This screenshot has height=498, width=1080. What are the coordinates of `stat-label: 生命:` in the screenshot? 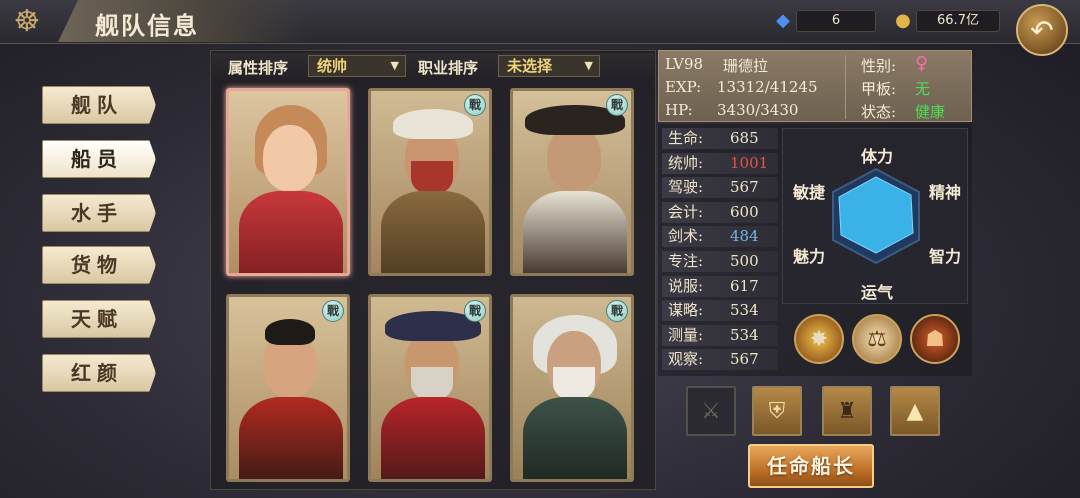 It's located at (686, 138).